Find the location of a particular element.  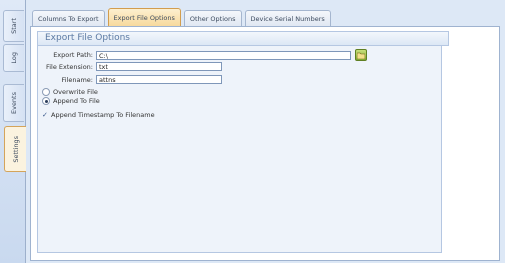

side-tab-label: Events is located at coordinates (14, 102).